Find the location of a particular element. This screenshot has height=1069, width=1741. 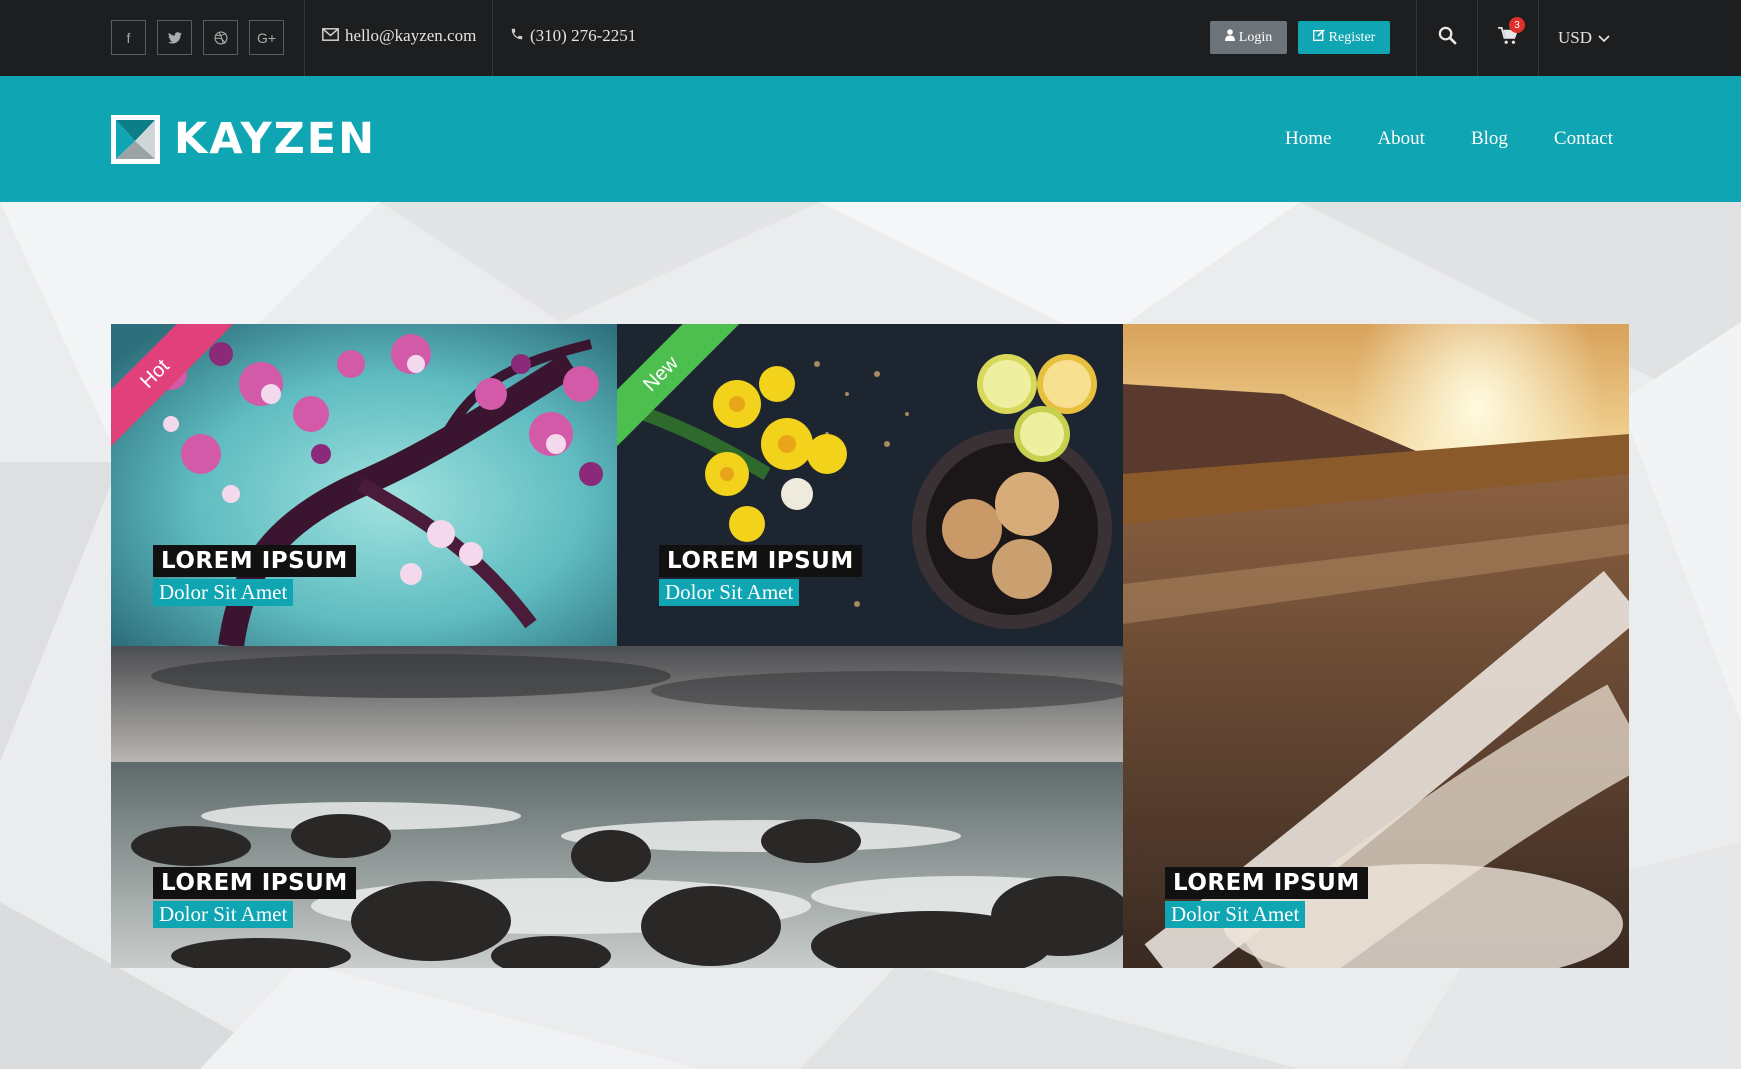

feature-tile-1: Hot LOREM IPSUM Dolor Sit Amet is located at coordinates (364, 485).